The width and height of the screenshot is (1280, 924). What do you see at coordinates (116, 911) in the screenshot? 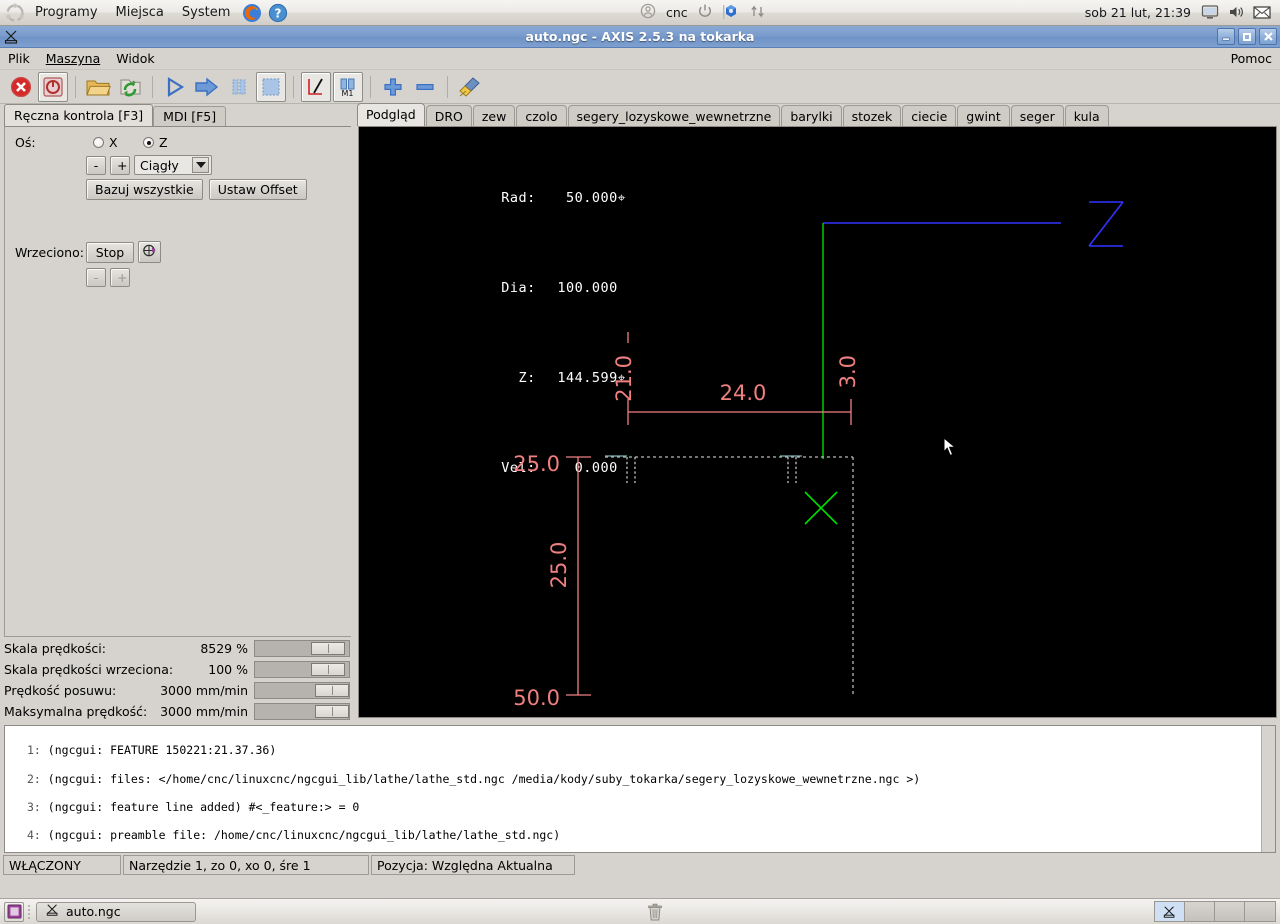
I see `taskbar-window-button: auto.ngc` at bounding box center [116, 911].